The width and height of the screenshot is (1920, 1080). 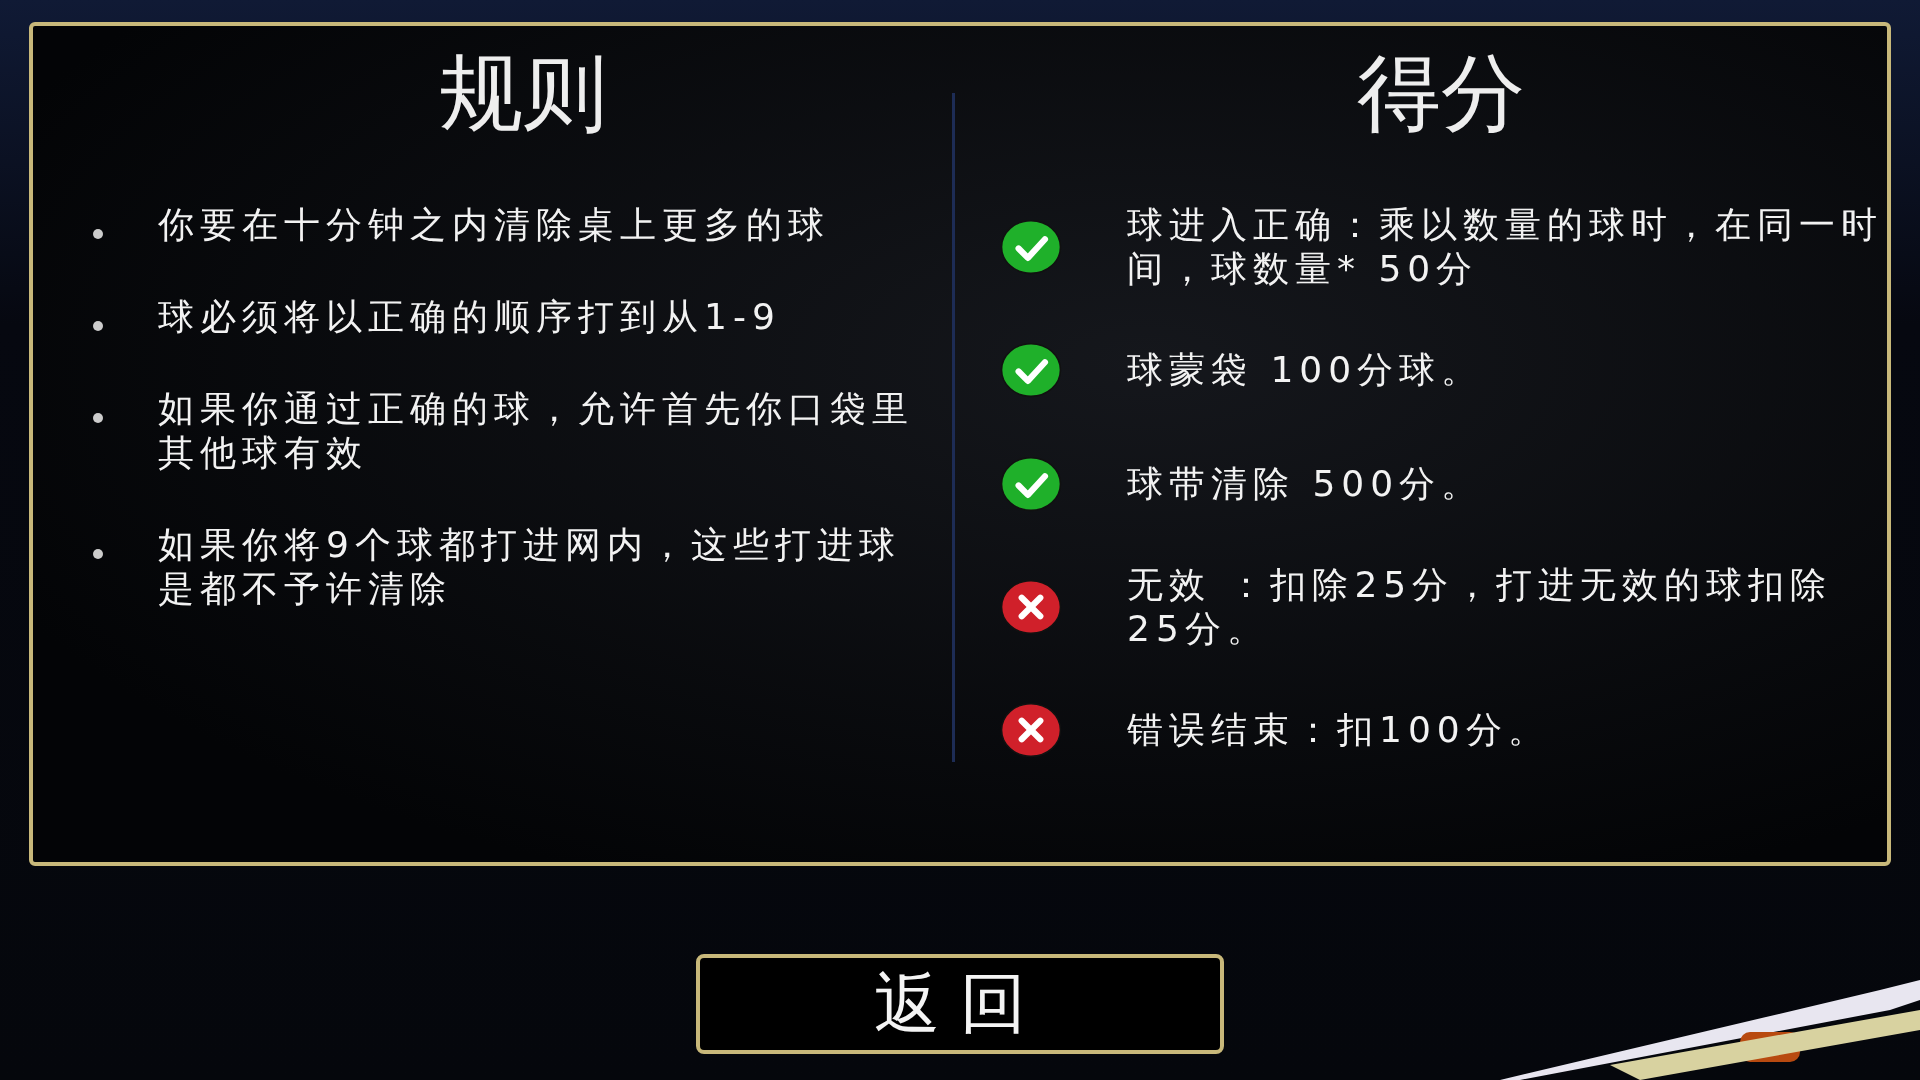 I want to click on back-button: 返回, so click(x=960, y=1004).